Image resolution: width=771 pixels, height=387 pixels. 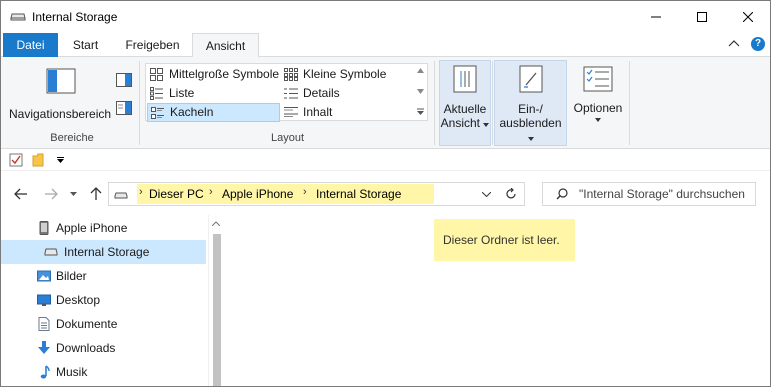 I want to click on navigation-scrollbar, so click(x=215, y=300).